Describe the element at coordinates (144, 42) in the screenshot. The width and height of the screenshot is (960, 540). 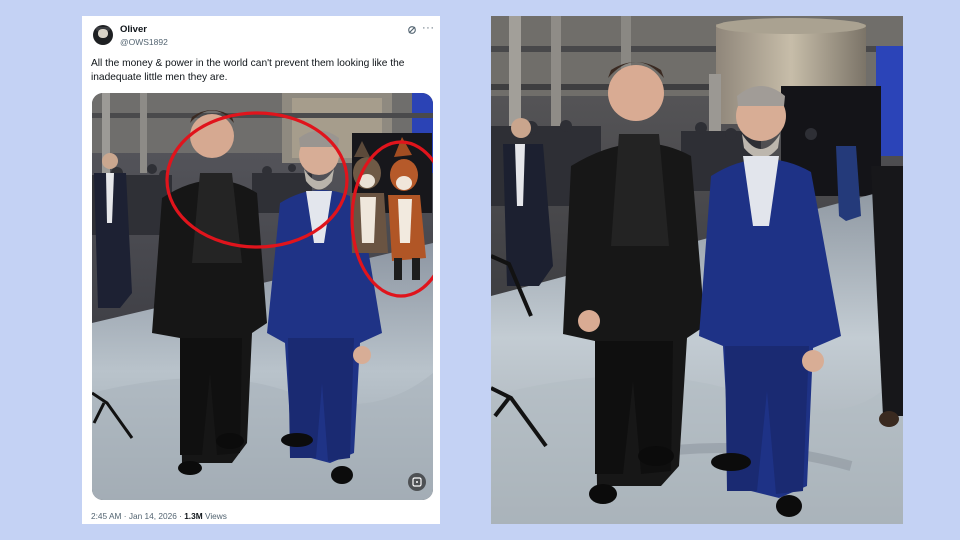
I see `user-handle: @OWS1892` at that location.